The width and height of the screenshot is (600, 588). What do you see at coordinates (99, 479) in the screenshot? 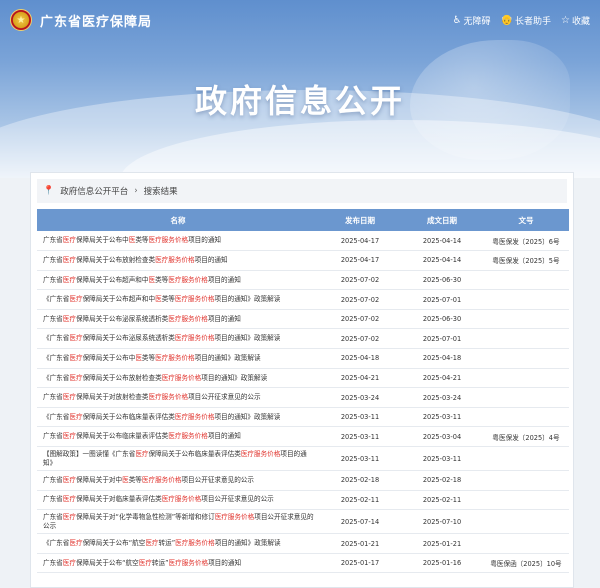
I see `title-text: 保障局关于对中` at bounding box center [99, 479].